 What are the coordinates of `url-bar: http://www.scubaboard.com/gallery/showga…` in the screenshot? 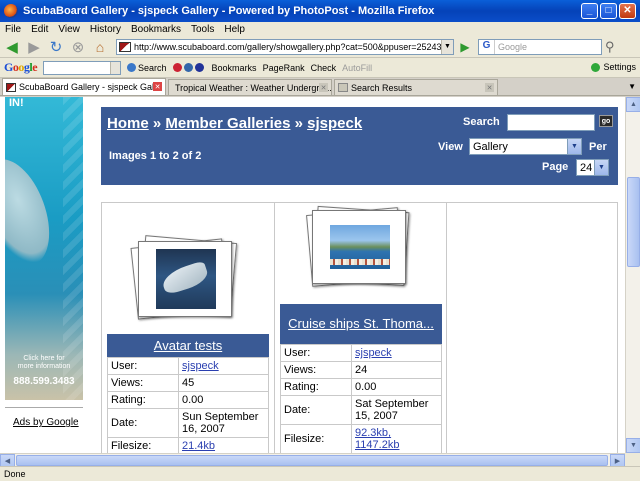 It's located at (285, 46).